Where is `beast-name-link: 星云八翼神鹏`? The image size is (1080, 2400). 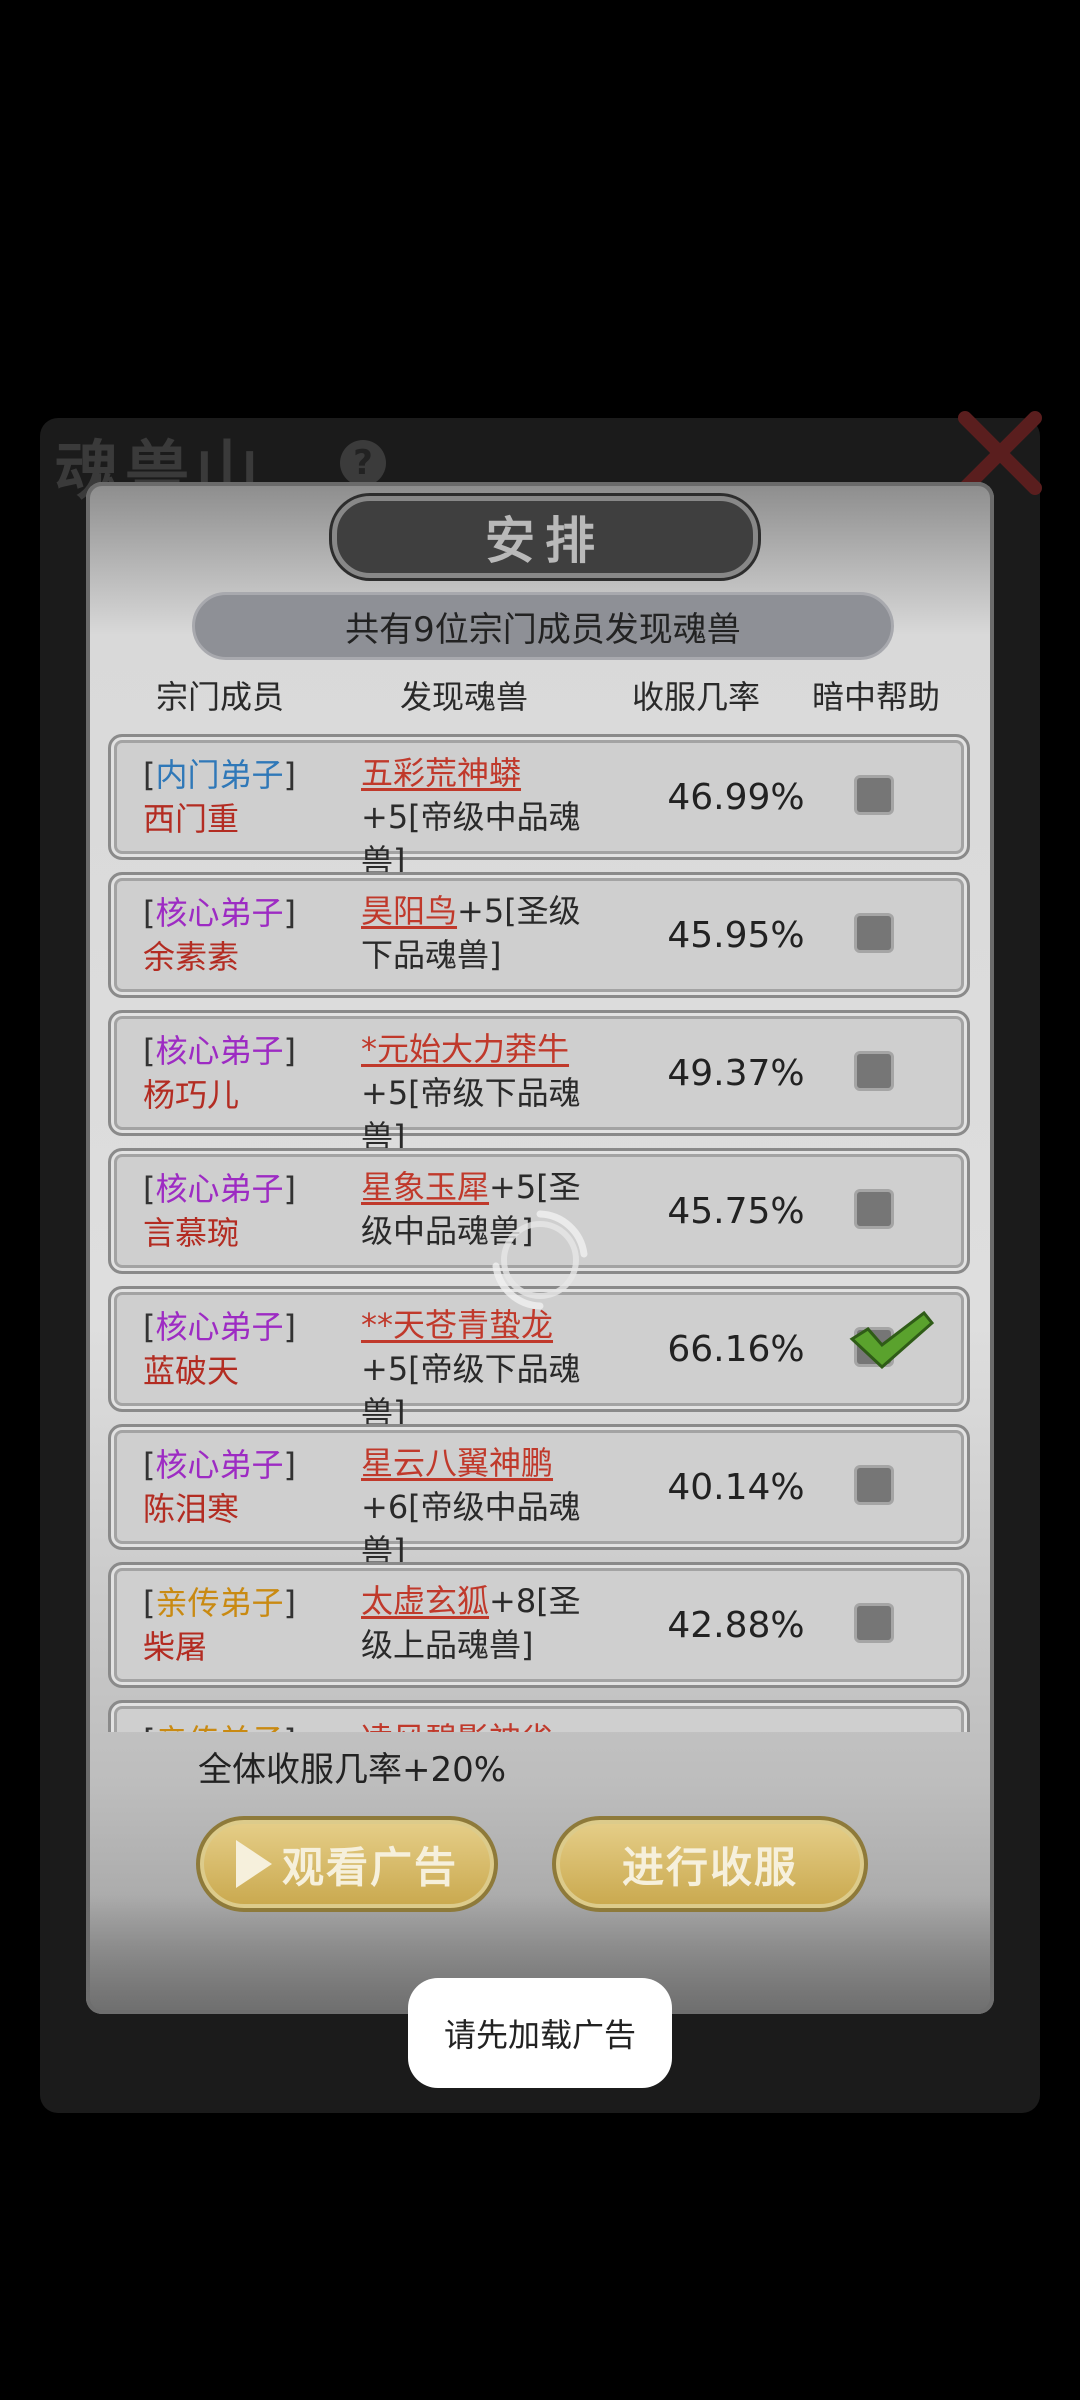 beast-name-link: 星云八翼神鹏 is located at coordinates (457, 1463).